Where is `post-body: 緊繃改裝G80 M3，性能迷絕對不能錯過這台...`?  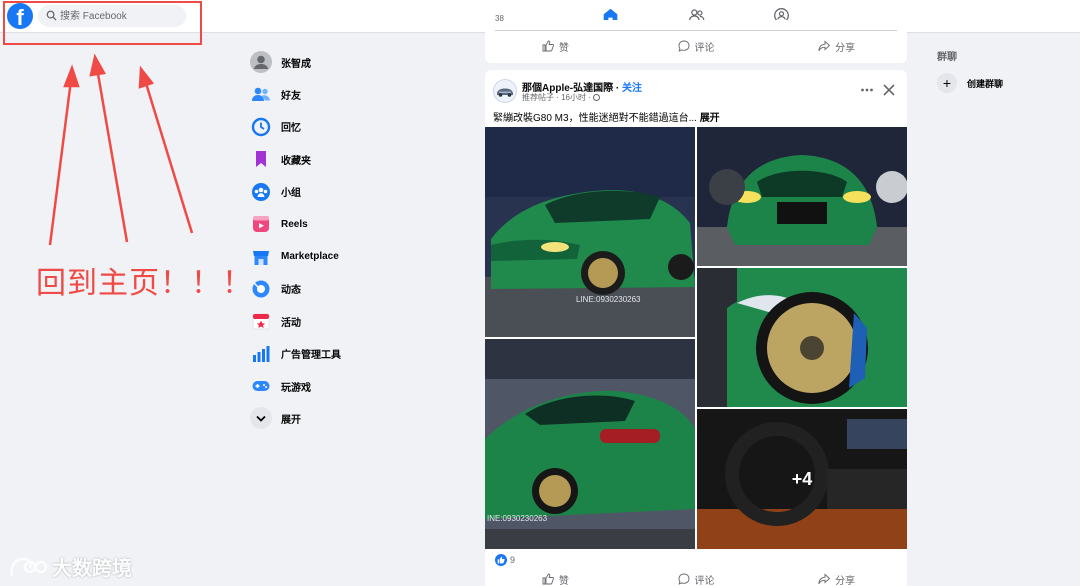 post-body: 緊繃改裝G80 M3，性能迷絕對不能錯過這台... is located at coordinates (595, 118).